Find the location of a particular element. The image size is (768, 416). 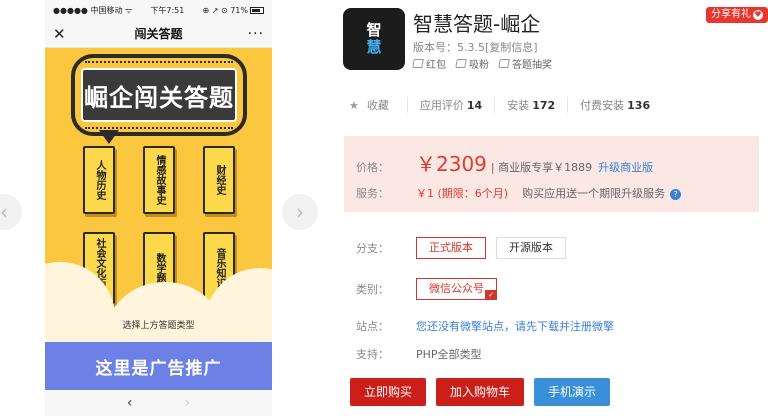

share-reward-button: 分享有礼 ♥ is located at coordinates (737, 15).